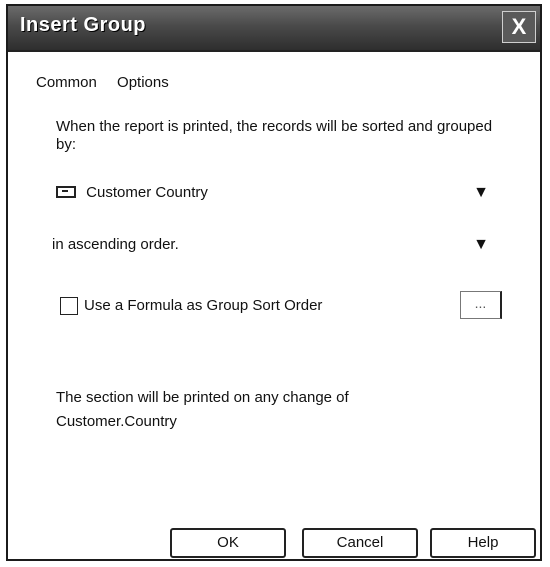  I want to click on tab-options: Options, so click(143, 82).